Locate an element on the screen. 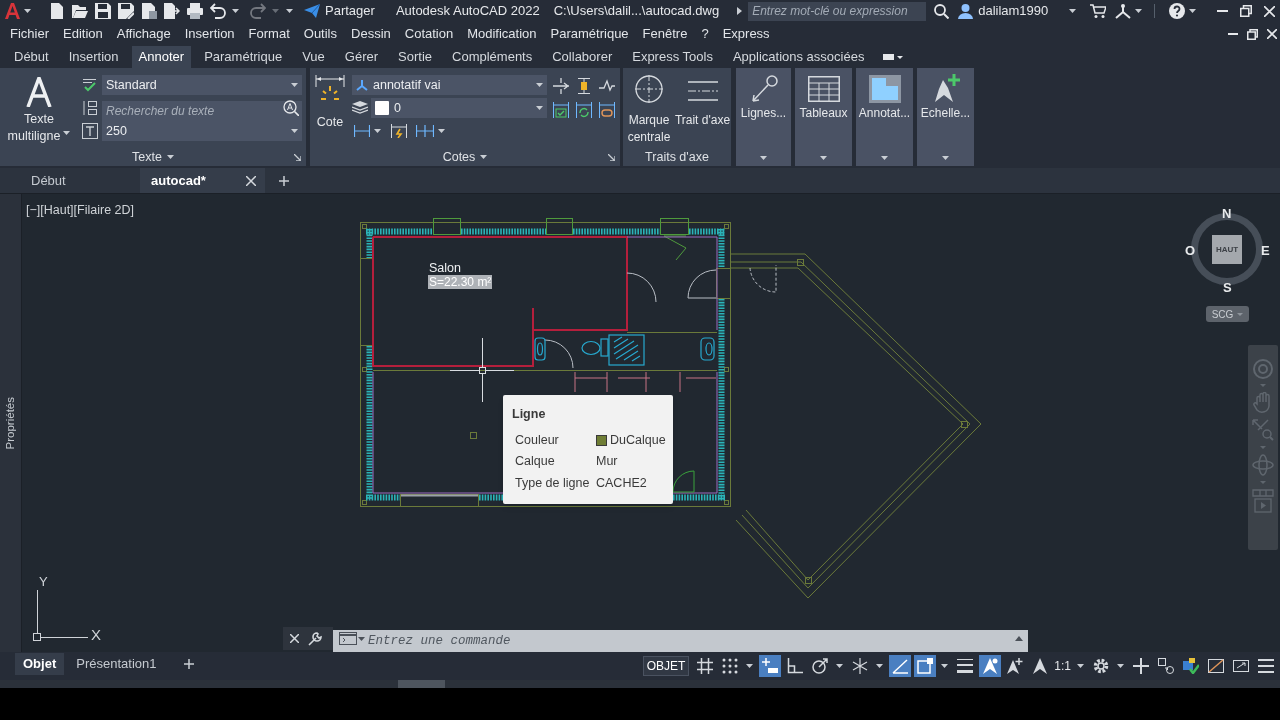  ribbon-tab: Sortie is located at coordinates (415, 57).